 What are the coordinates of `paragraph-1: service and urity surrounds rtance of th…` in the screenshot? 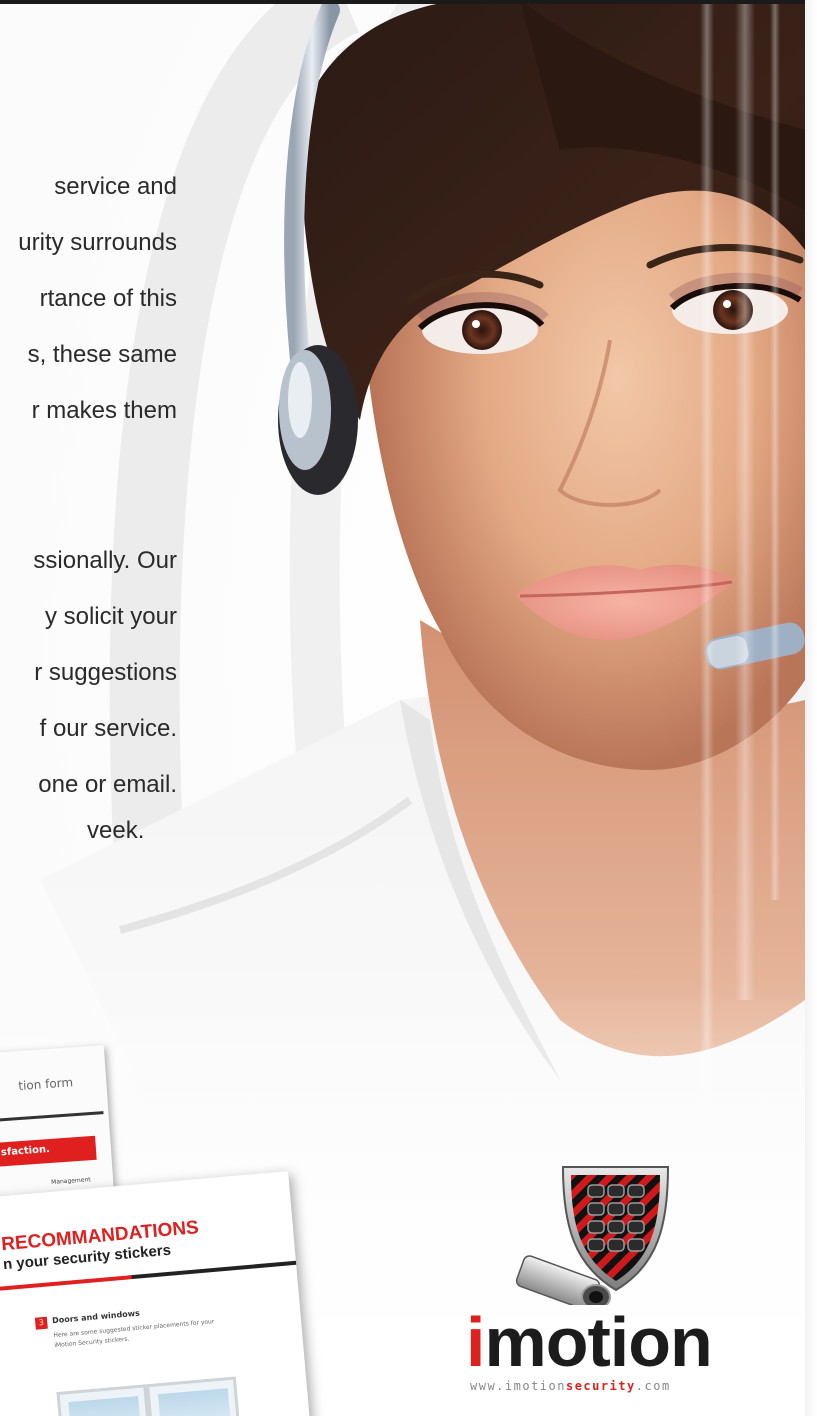 It's located at (88, 298).